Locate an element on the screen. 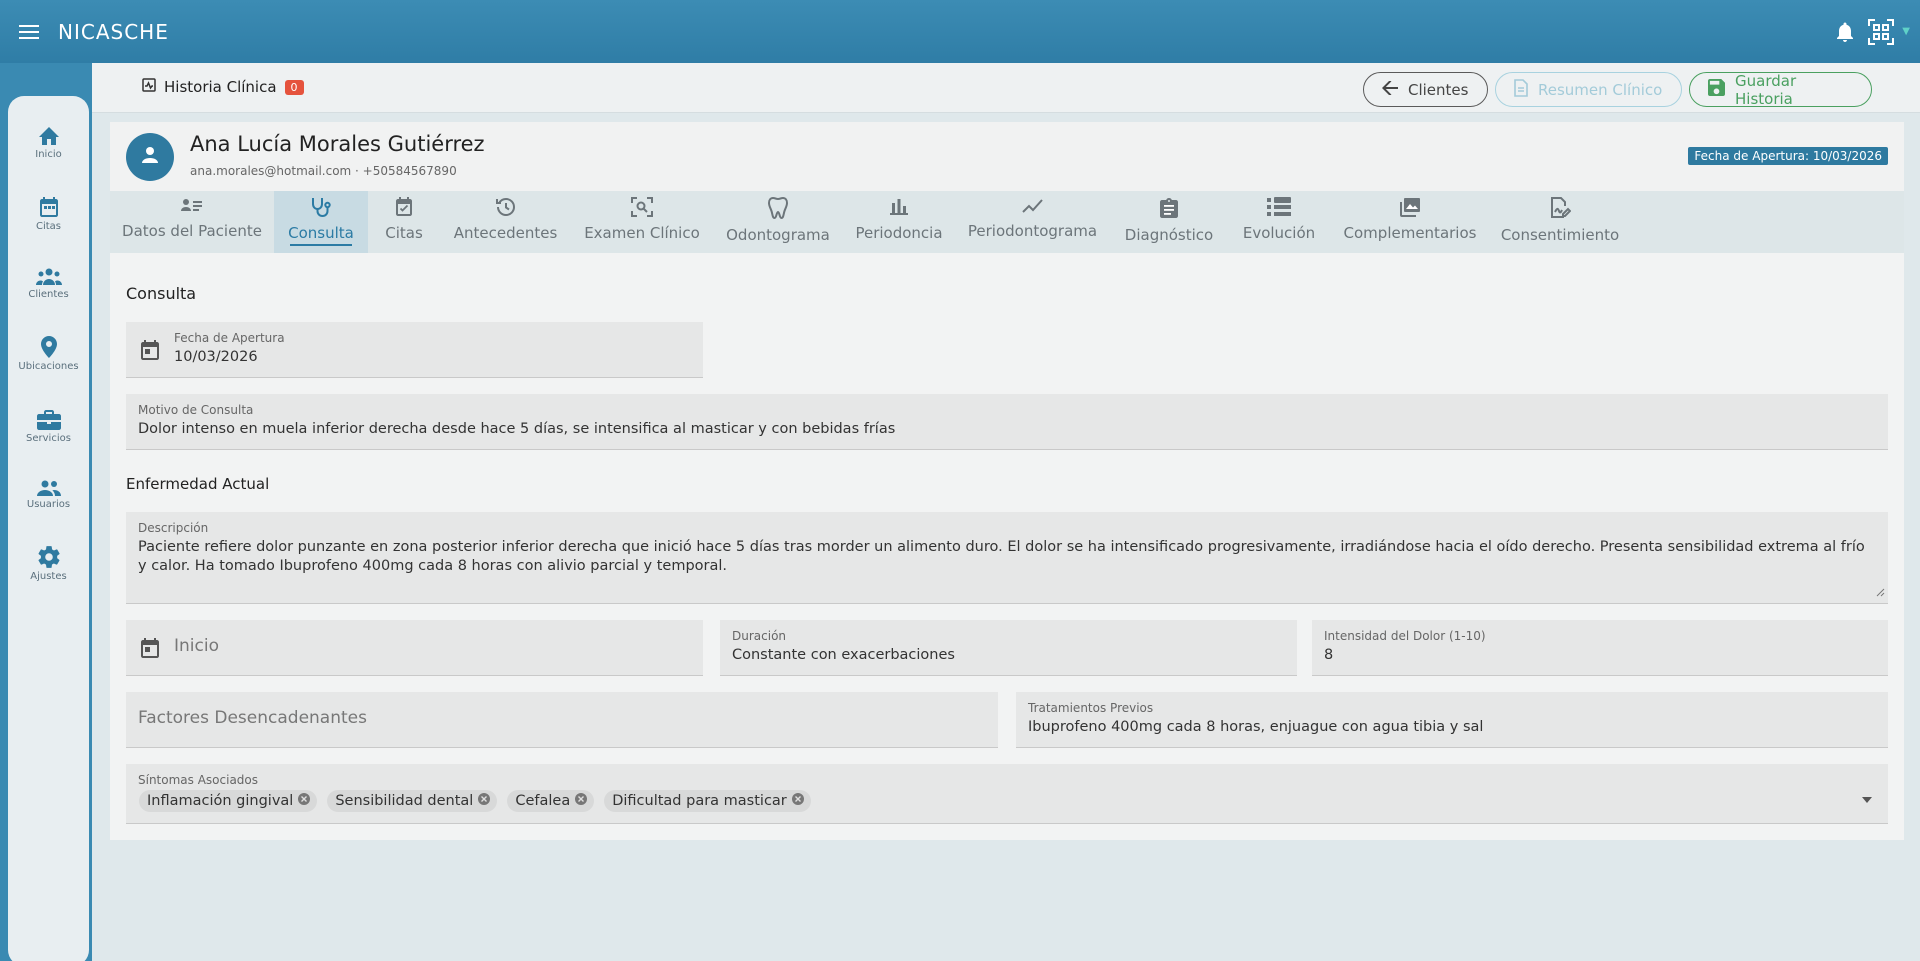  app-title: NICASCHE is located at coordinates (113, 31).